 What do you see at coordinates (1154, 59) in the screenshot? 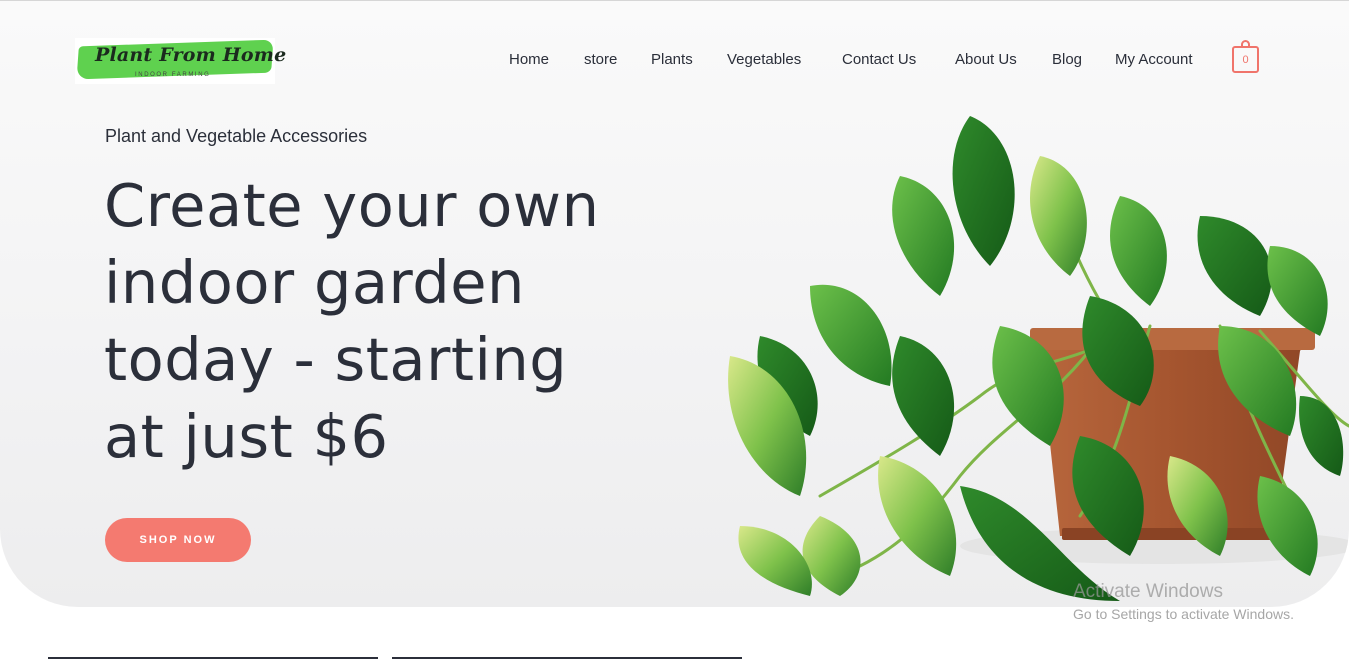
I see `nav-item-my-account: My Account` at bounding box center [1154, 59].